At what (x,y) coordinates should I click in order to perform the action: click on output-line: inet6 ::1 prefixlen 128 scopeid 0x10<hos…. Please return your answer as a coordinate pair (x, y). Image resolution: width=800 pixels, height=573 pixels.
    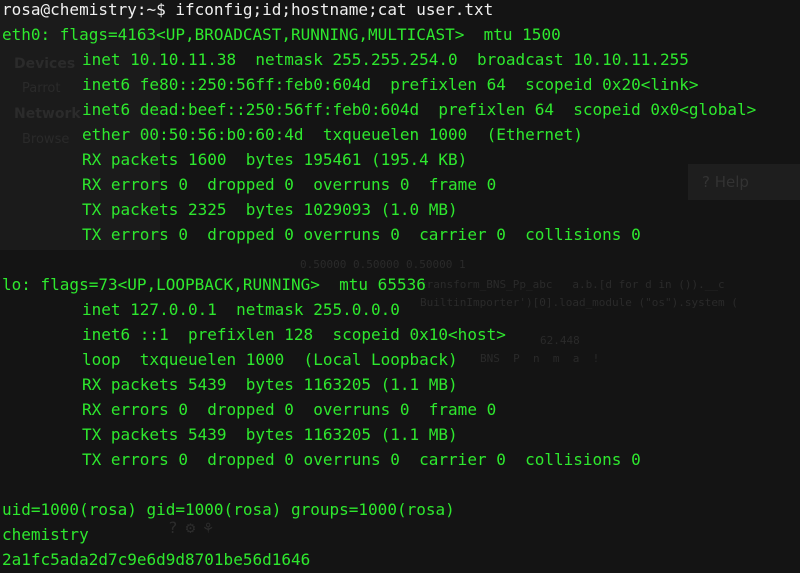
    Looking at the image, I should click on (294, 334).